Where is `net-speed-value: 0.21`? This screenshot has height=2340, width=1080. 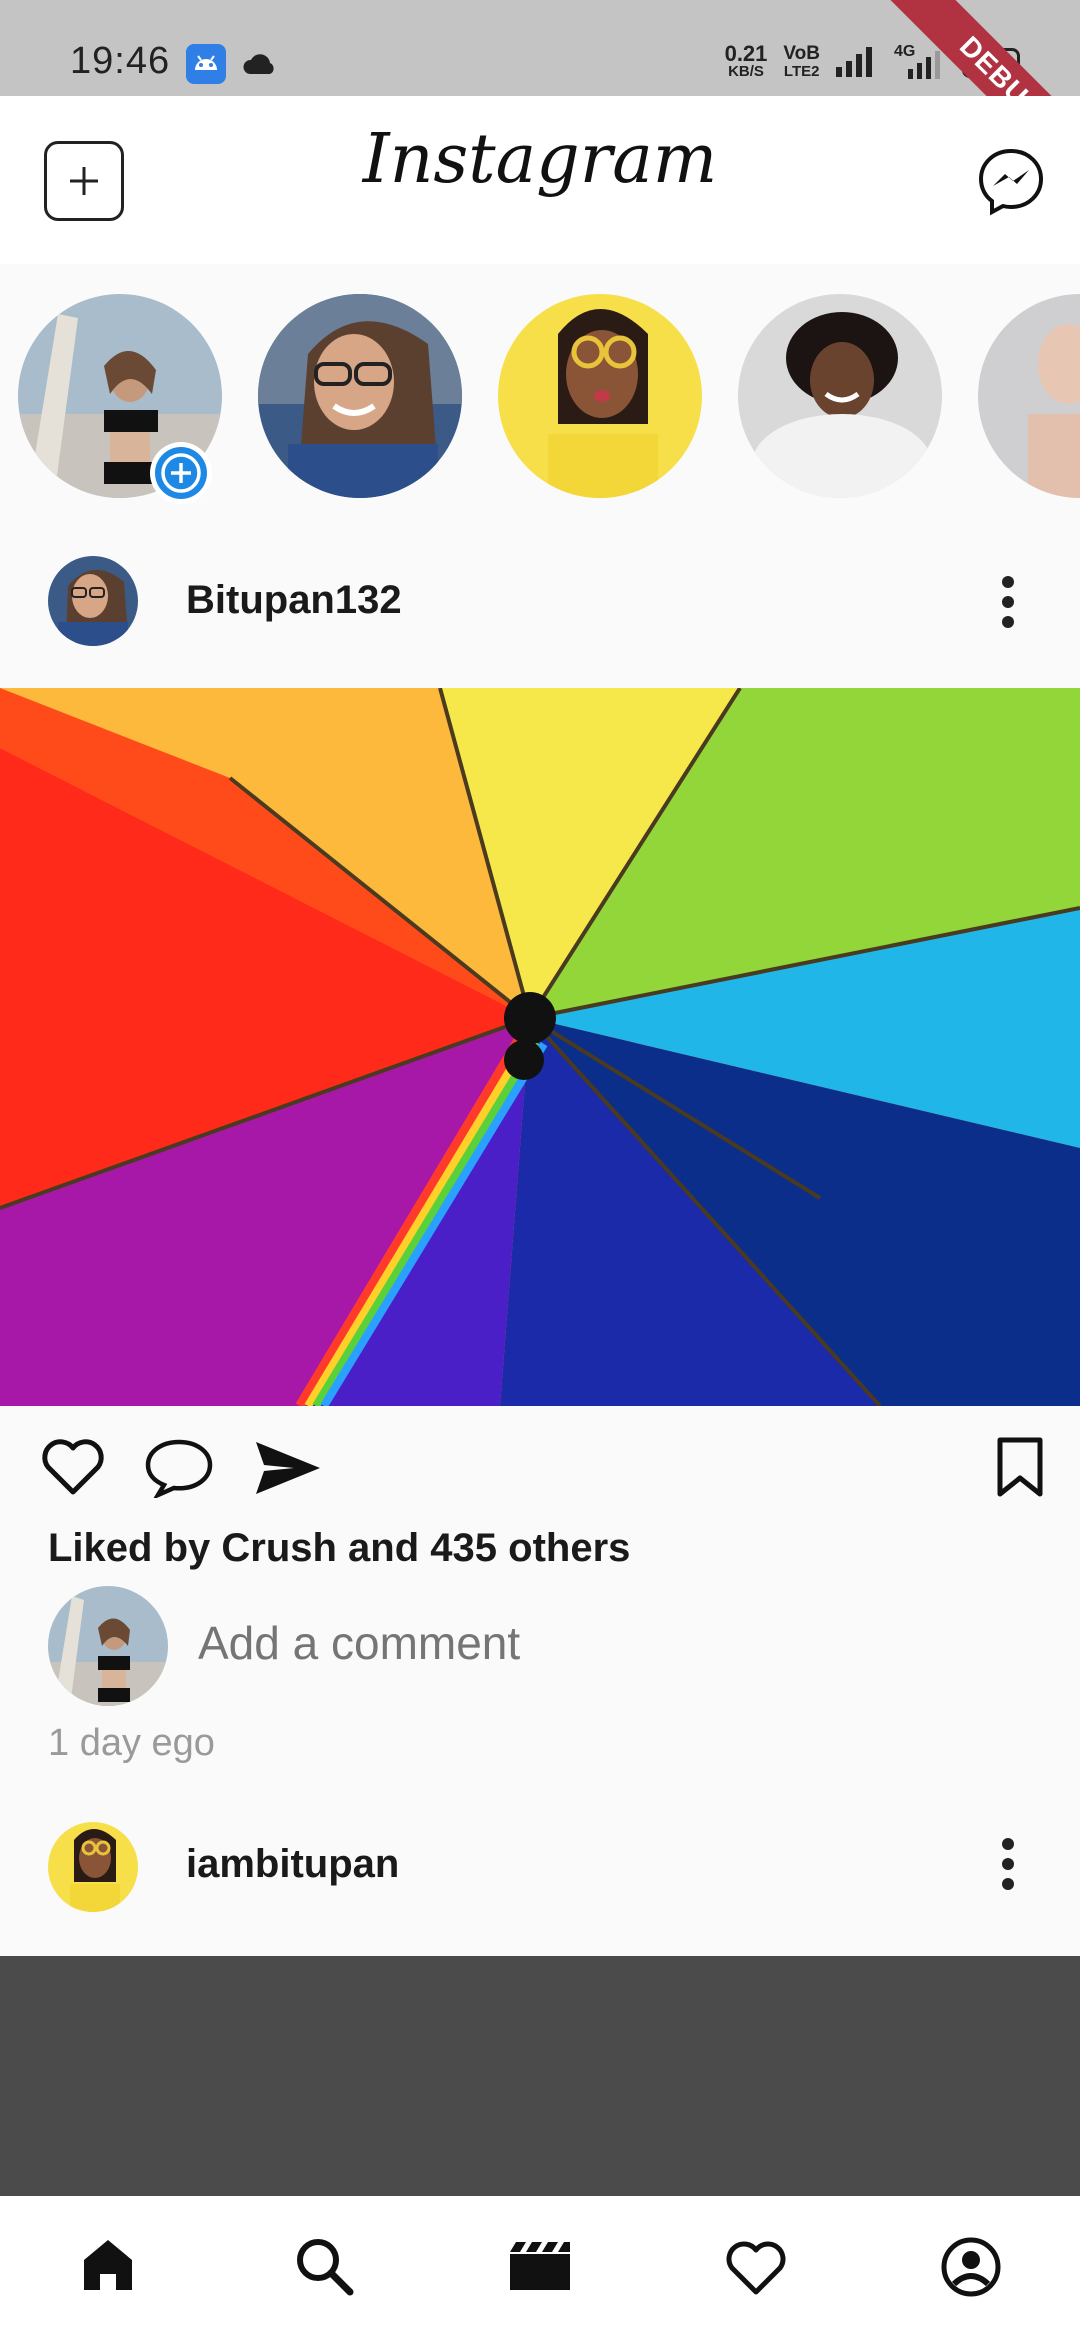
net-speed-value: 0.21 is located at coordinates (746, 53).